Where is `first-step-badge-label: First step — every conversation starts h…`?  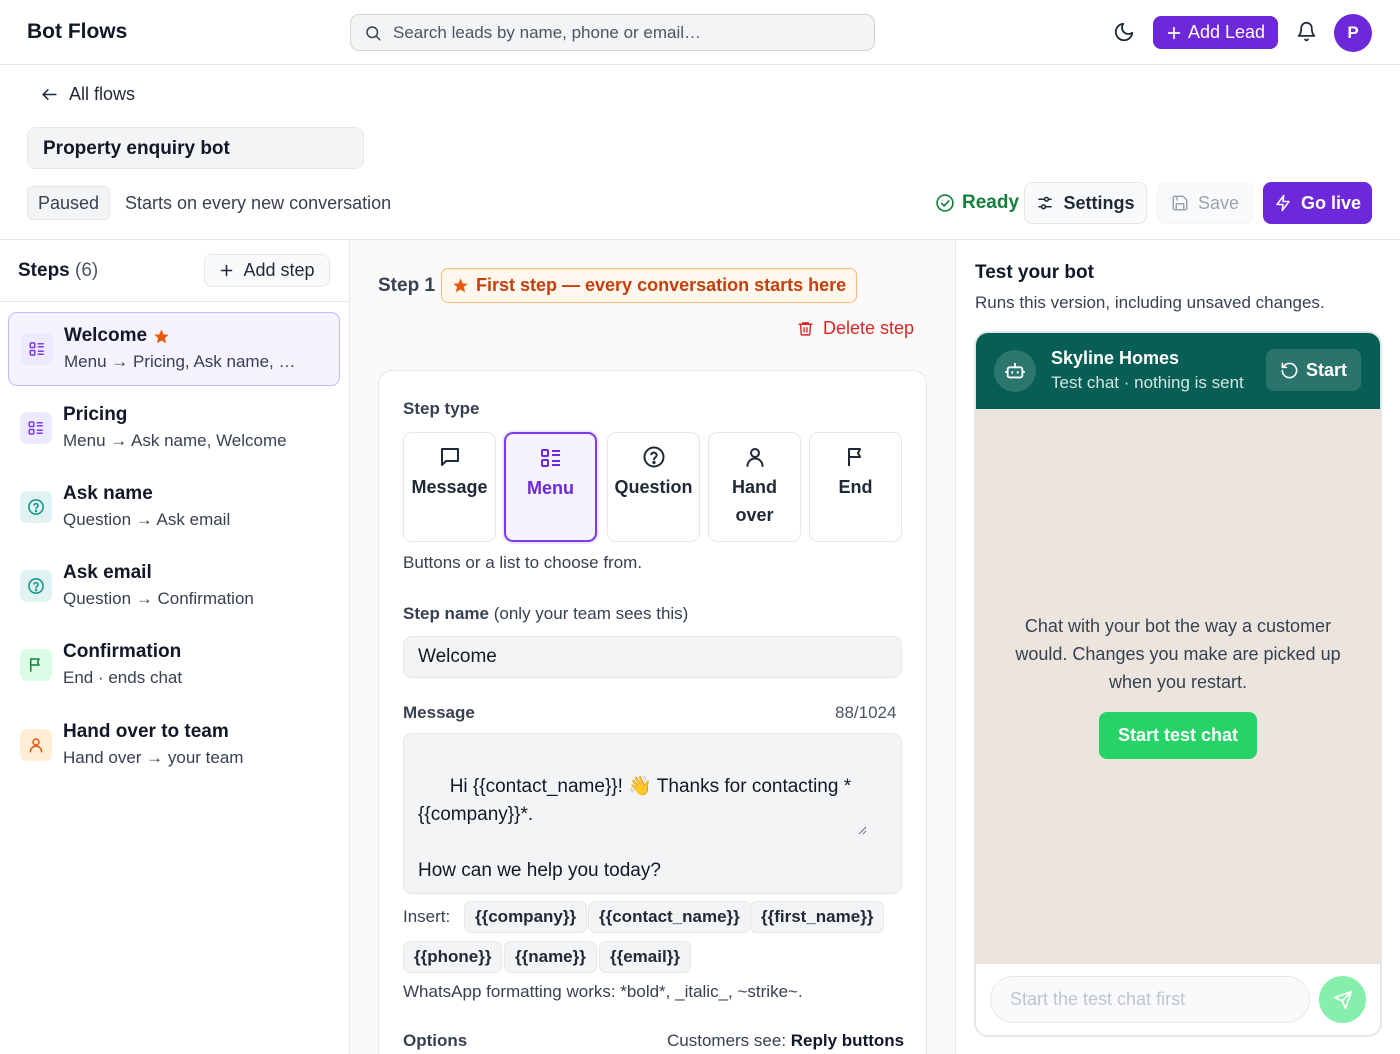
first-step-badge-label: First step — every conversation starts h… is located at coordinates (661, 285).